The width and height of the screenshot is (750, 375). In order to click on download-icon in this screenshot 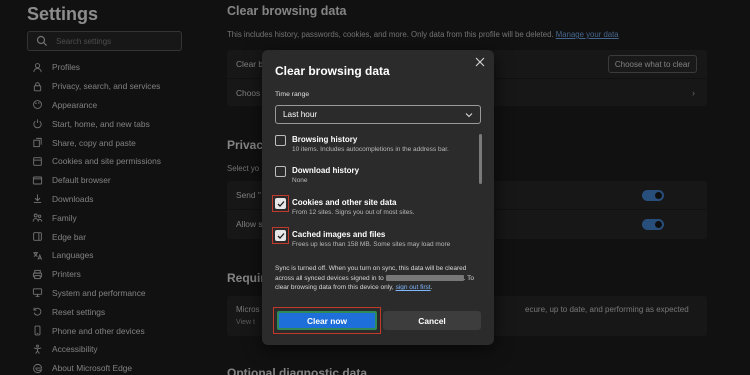, I will do `click(37, 199)`.